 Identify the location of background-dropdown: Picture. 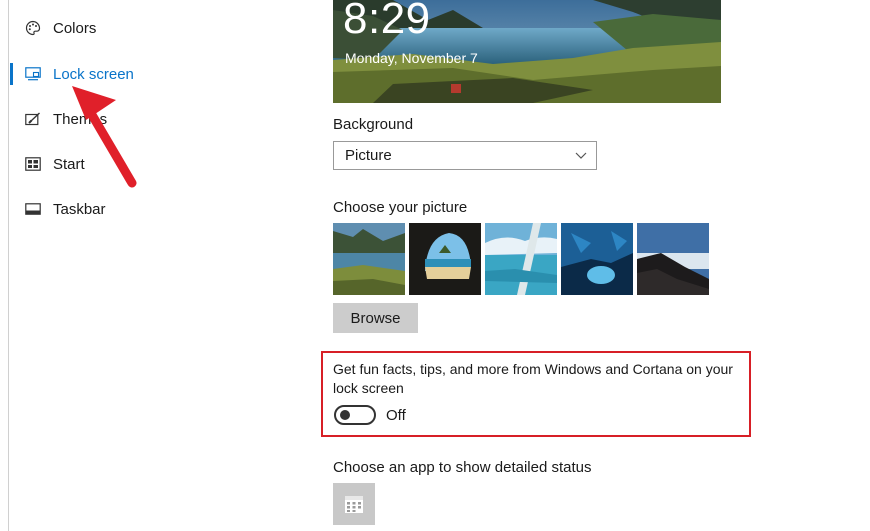
(465, 155).